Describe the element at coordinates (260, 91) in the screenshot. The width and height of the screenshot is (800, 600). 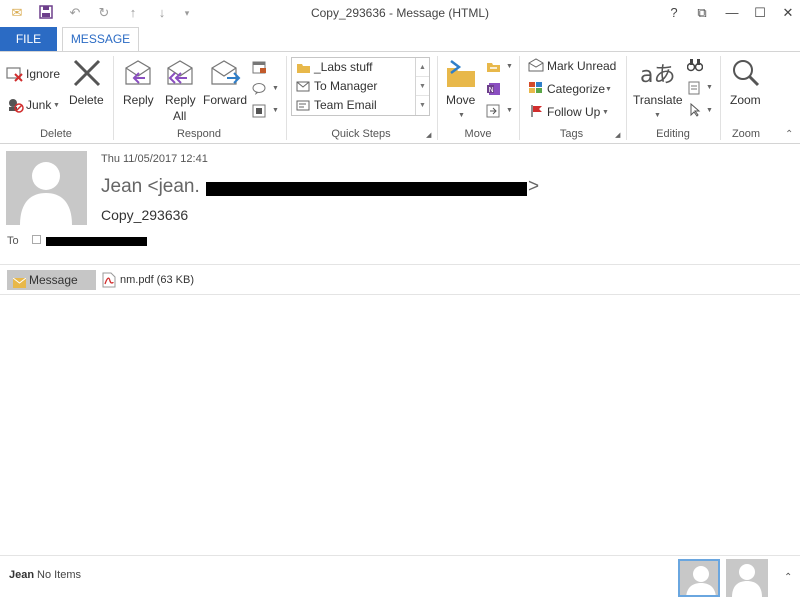
I see `im-icon` at that location.